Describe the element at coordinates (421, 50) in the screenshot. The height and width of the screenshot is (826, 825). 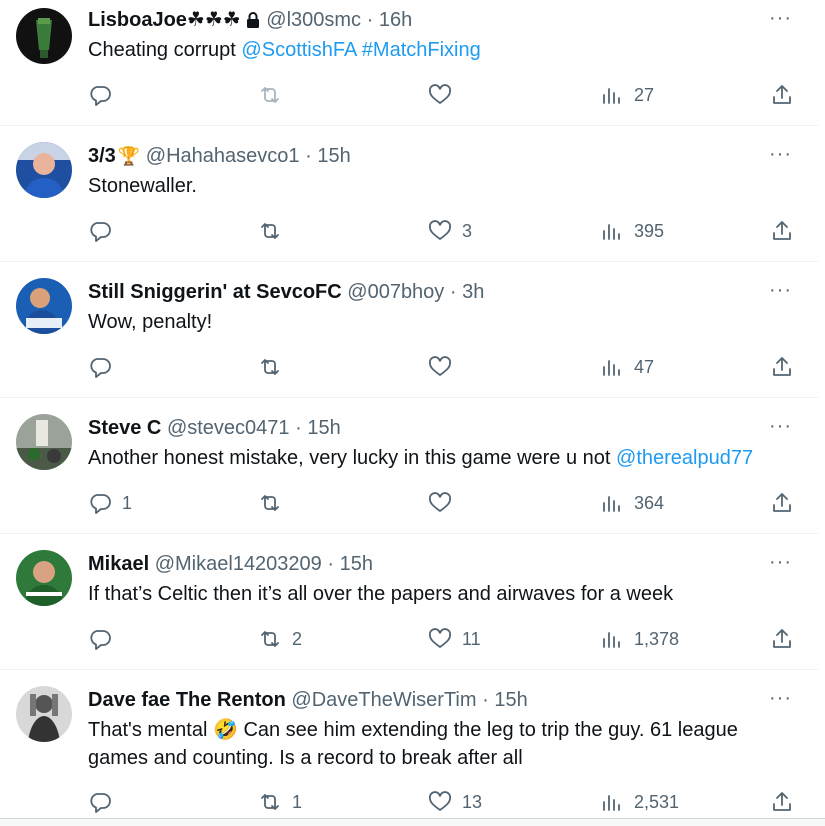
I see `hashtag-link: #MatchFixing` at that location.